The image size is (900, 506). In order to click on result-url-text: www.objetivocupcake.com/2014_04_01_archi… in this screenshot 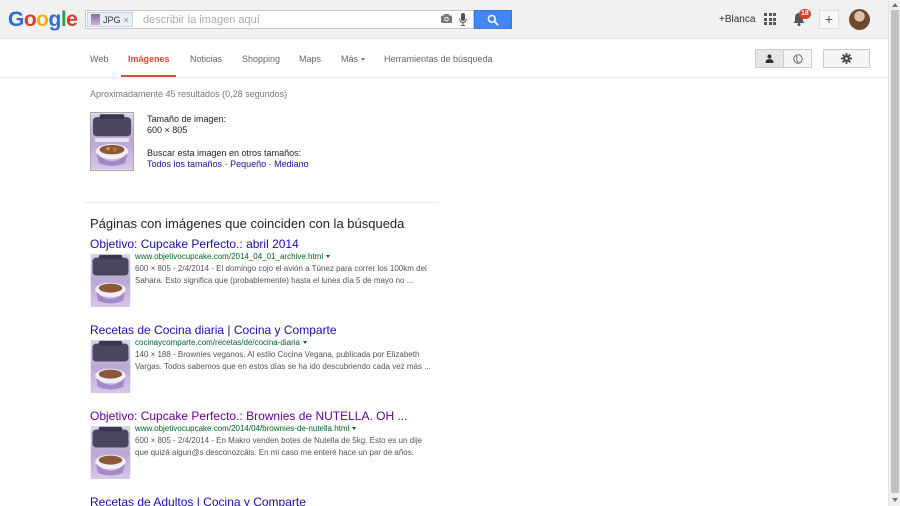, I will do `click(229, 256)`.